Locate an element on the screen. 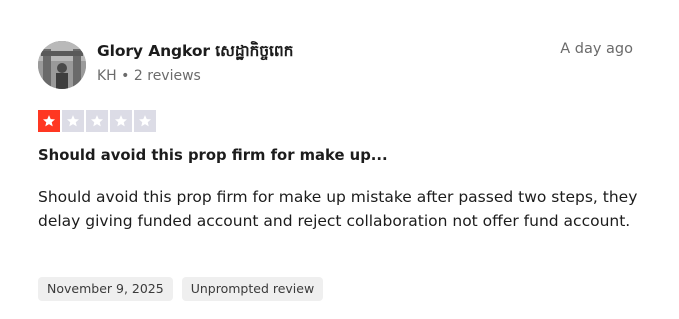 This screenshot has width=679, height=319. experience-date-tag: November 9, 2025 is located at coordinates (105, 289).